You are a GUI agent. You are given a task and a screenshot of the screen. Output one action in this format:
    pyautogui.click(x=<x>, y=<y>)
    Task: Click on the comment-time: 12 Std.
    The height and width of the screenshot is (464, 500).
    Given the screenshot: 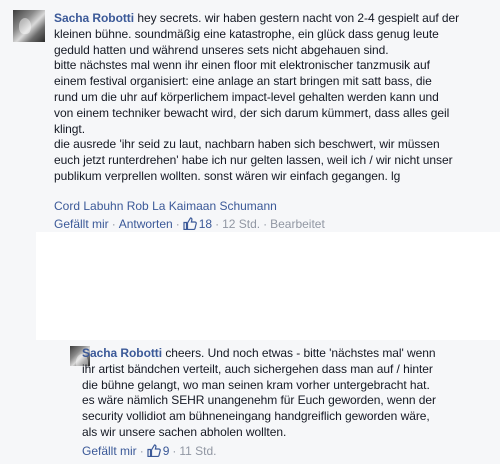 What is the action you would take?
    pyautogui.click(x=241, y=224)
    